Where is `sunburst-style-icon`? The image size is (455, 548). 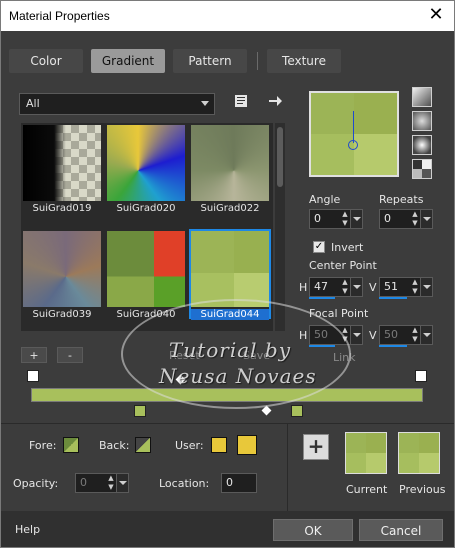
sunburst-style-icon is located at coordinates (422, 145).